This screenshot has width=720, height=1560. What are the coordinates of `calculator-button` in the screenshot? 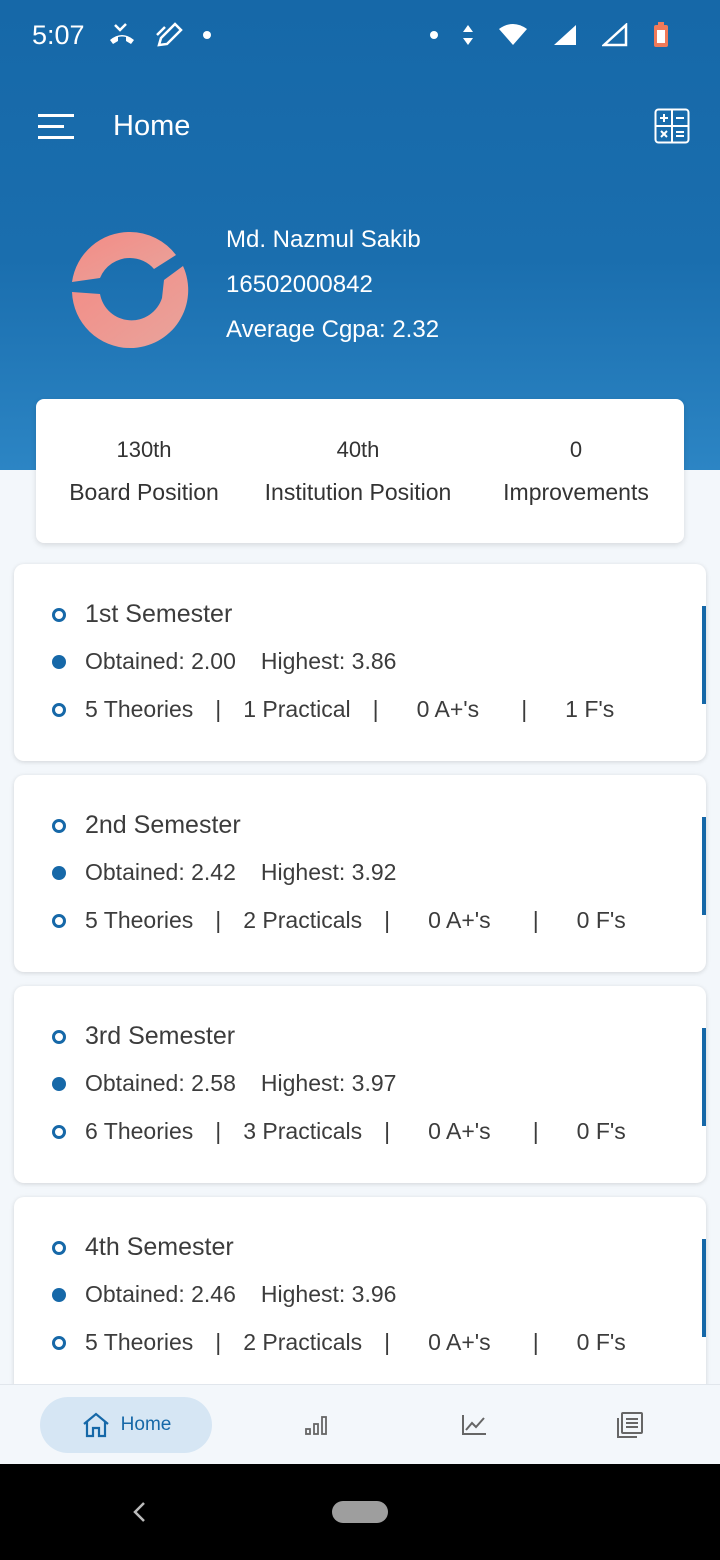 It's located at (672, 126).